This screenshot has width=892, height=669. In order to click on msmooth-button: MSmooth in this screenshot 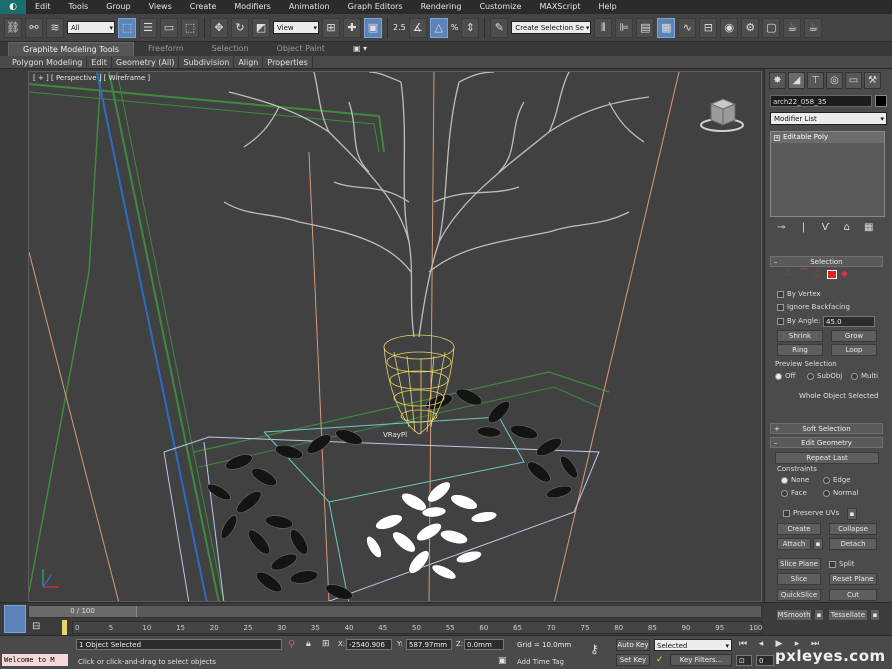, I will do `click(794, 615)`.